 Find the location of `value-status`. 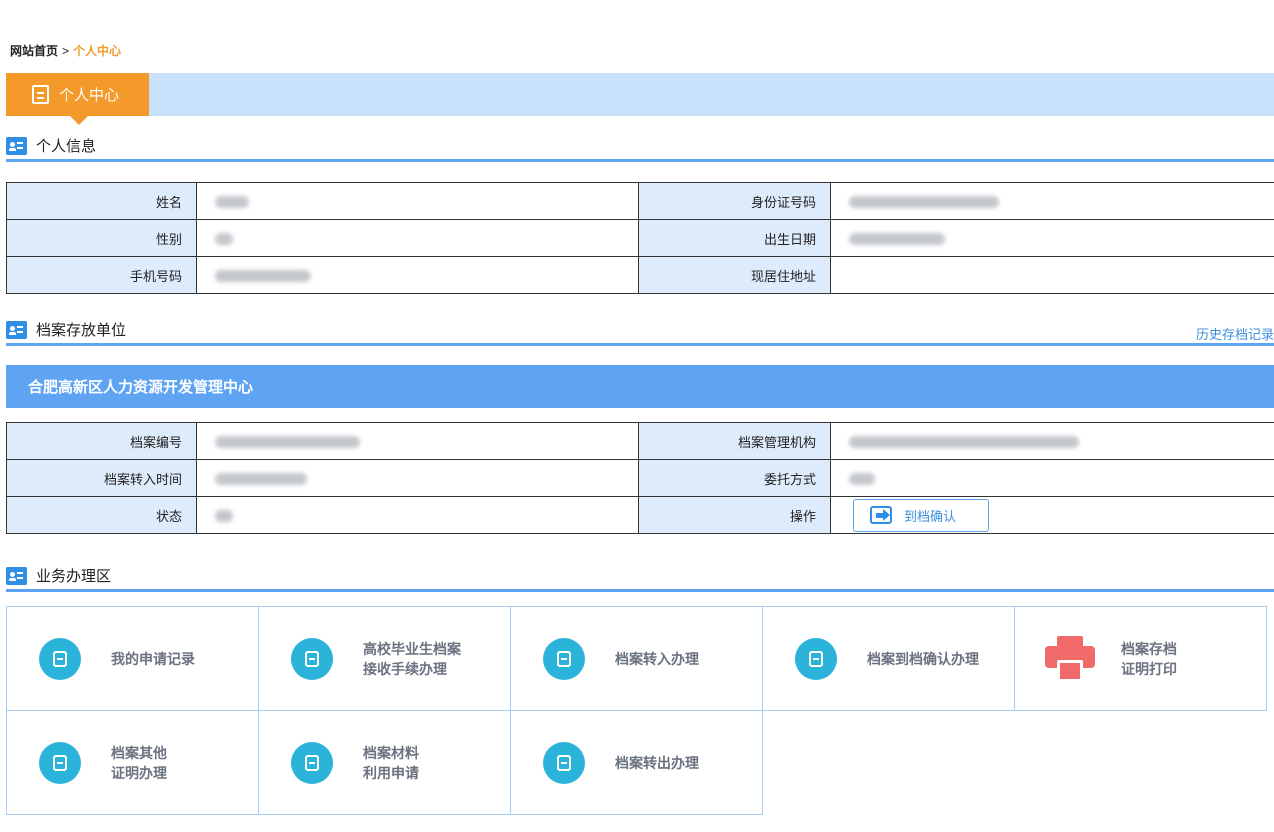

value-status is located at coordinates (417, 515).